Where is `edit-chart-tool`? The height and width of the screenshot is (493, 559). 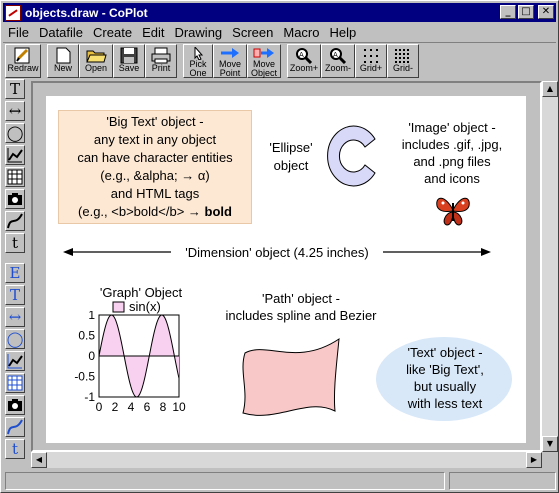 edit-chart-tool is located at coordinates (15, 383).